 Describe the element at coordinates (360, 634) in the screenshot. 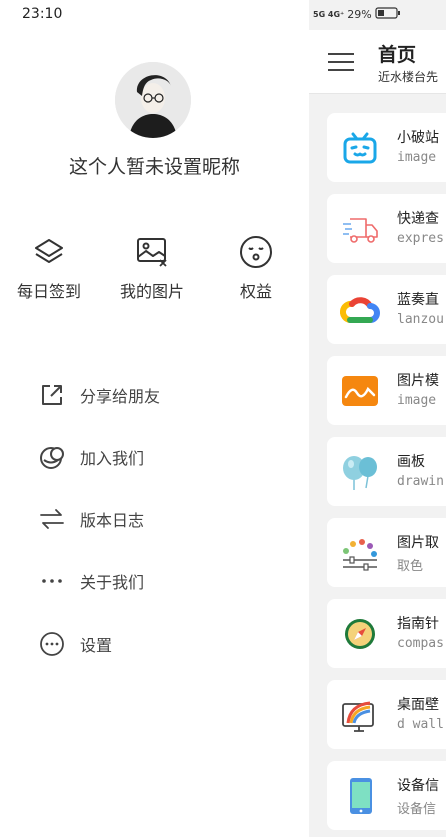

I see `compass-icon` at that location.